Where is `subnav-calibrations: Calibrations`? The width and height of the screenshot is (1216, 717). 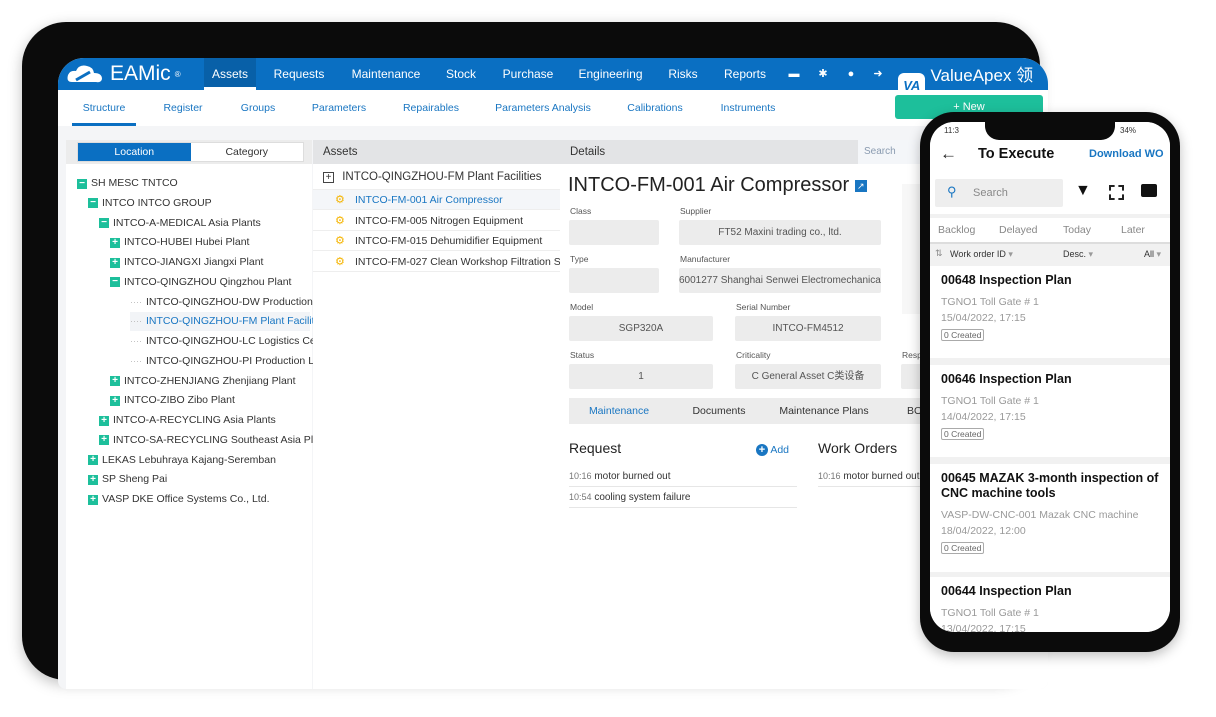 subnav-calibrations: Calibrations is located at coordinates (655, 108).